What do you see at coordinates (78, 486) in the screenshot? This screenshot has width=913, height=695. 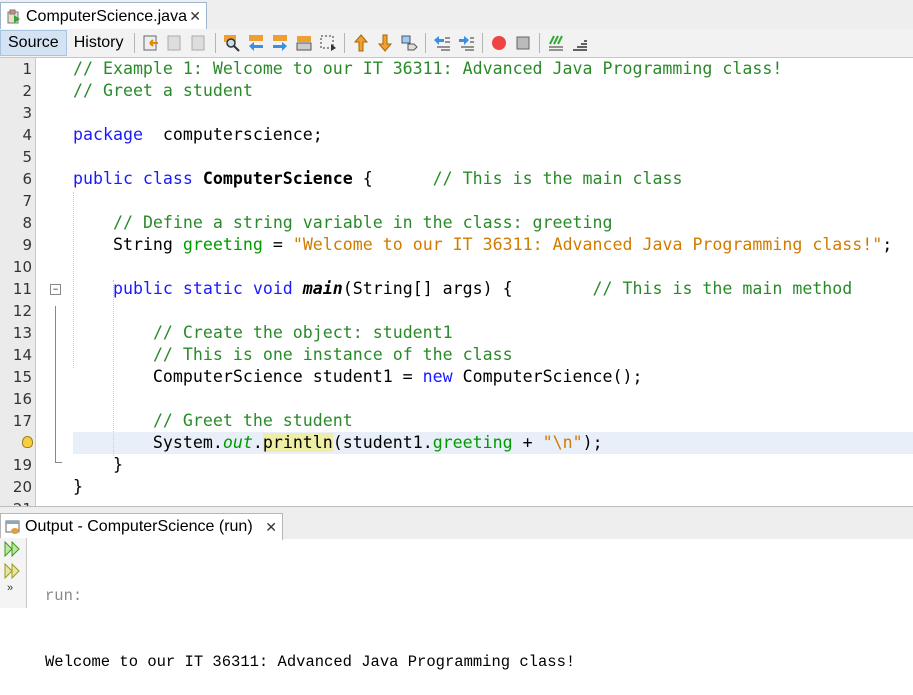 I see `code-token: }` at bounding box center [78, 486].